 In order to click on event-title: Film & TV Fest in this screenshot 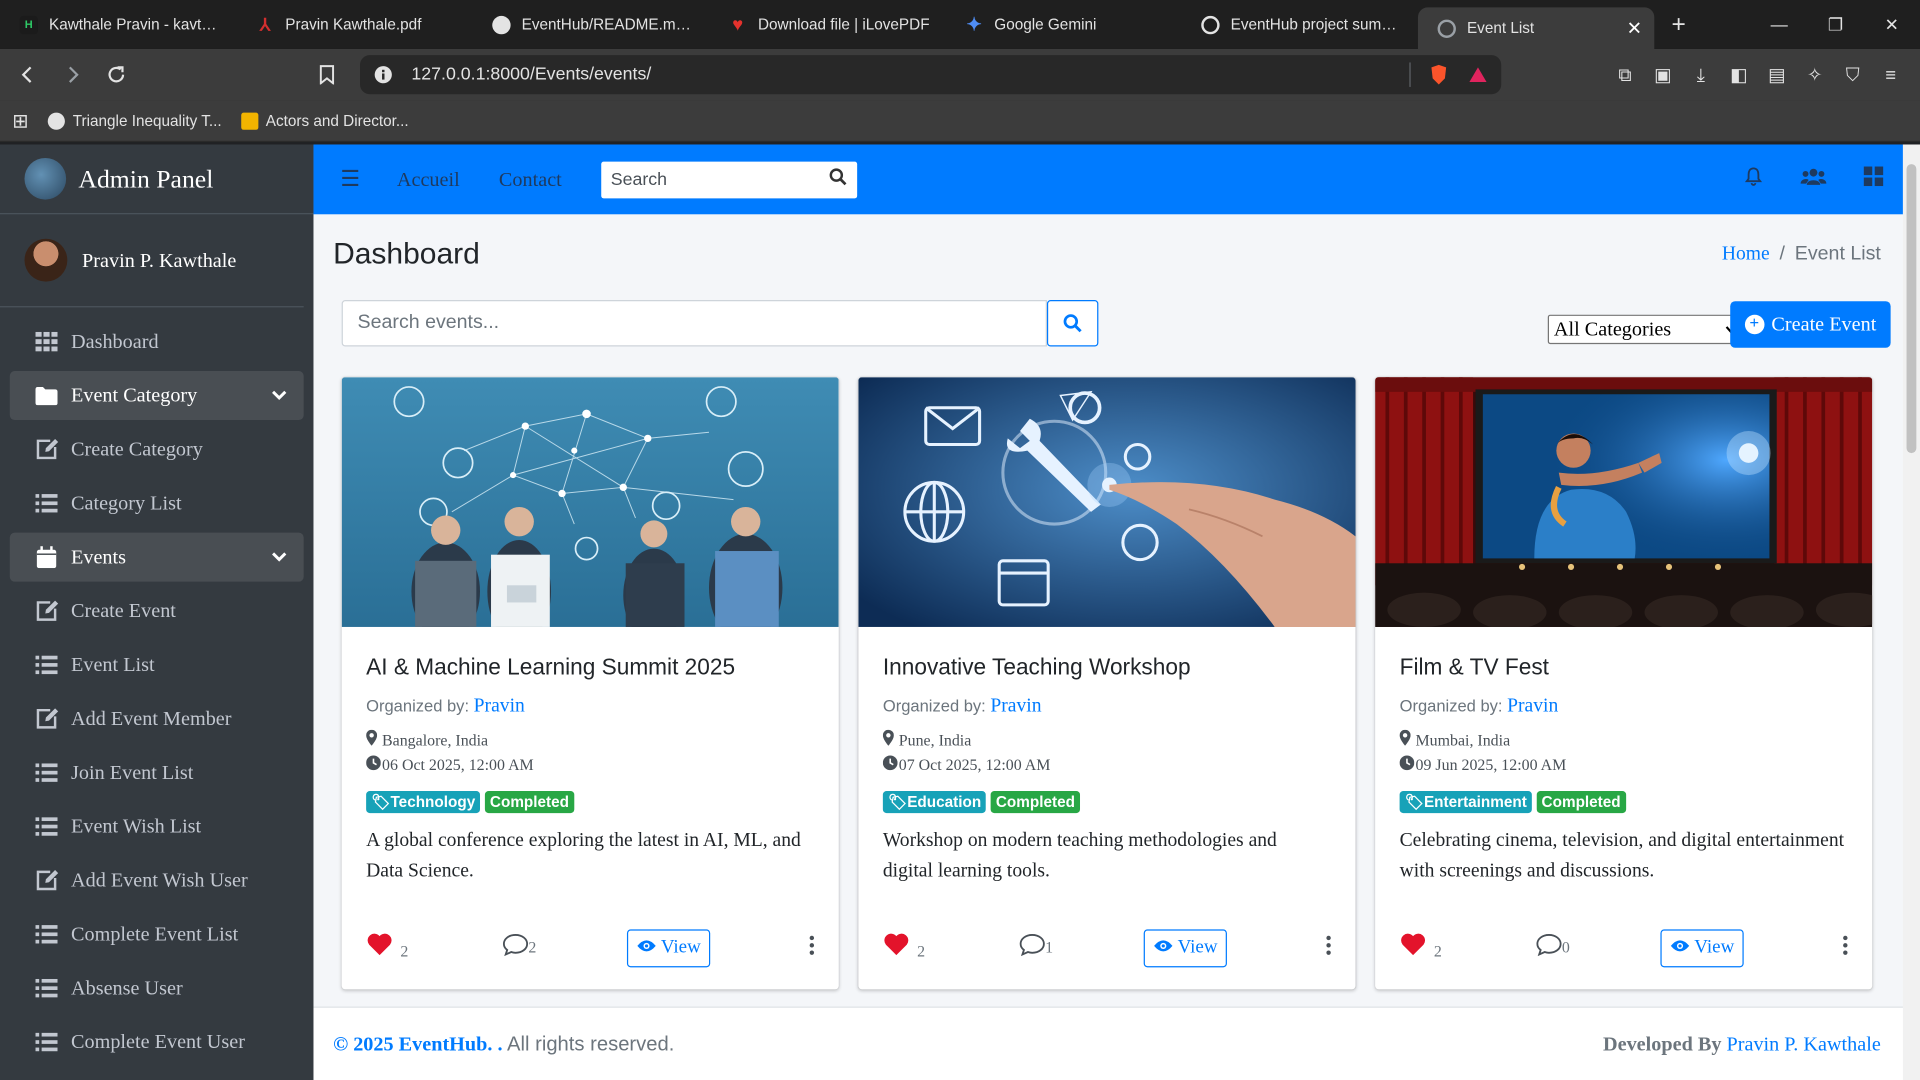, I will do `click(1624, 667)`.